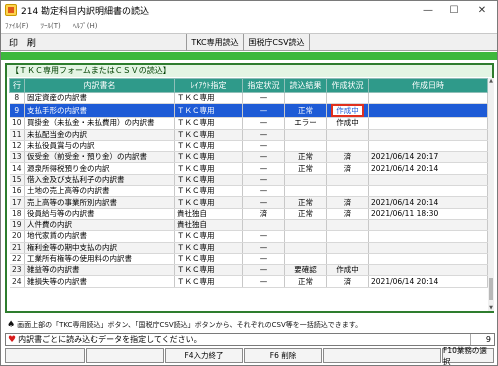  I want to click on row-number-cell: 21, so click(17, 248).